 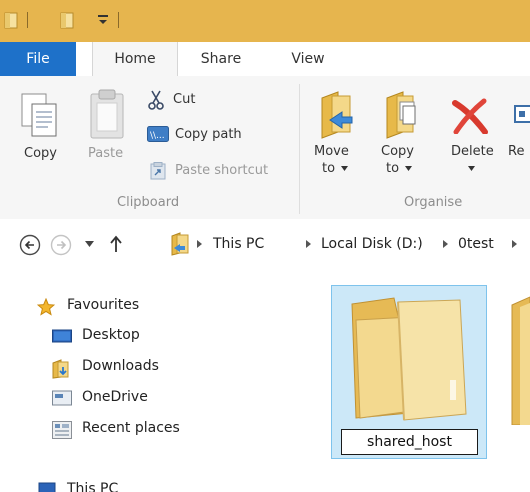 What do you see at coordinates (308, 59) in the screenshot?
I see `tab-view: View` at bounding box center [308, 59].